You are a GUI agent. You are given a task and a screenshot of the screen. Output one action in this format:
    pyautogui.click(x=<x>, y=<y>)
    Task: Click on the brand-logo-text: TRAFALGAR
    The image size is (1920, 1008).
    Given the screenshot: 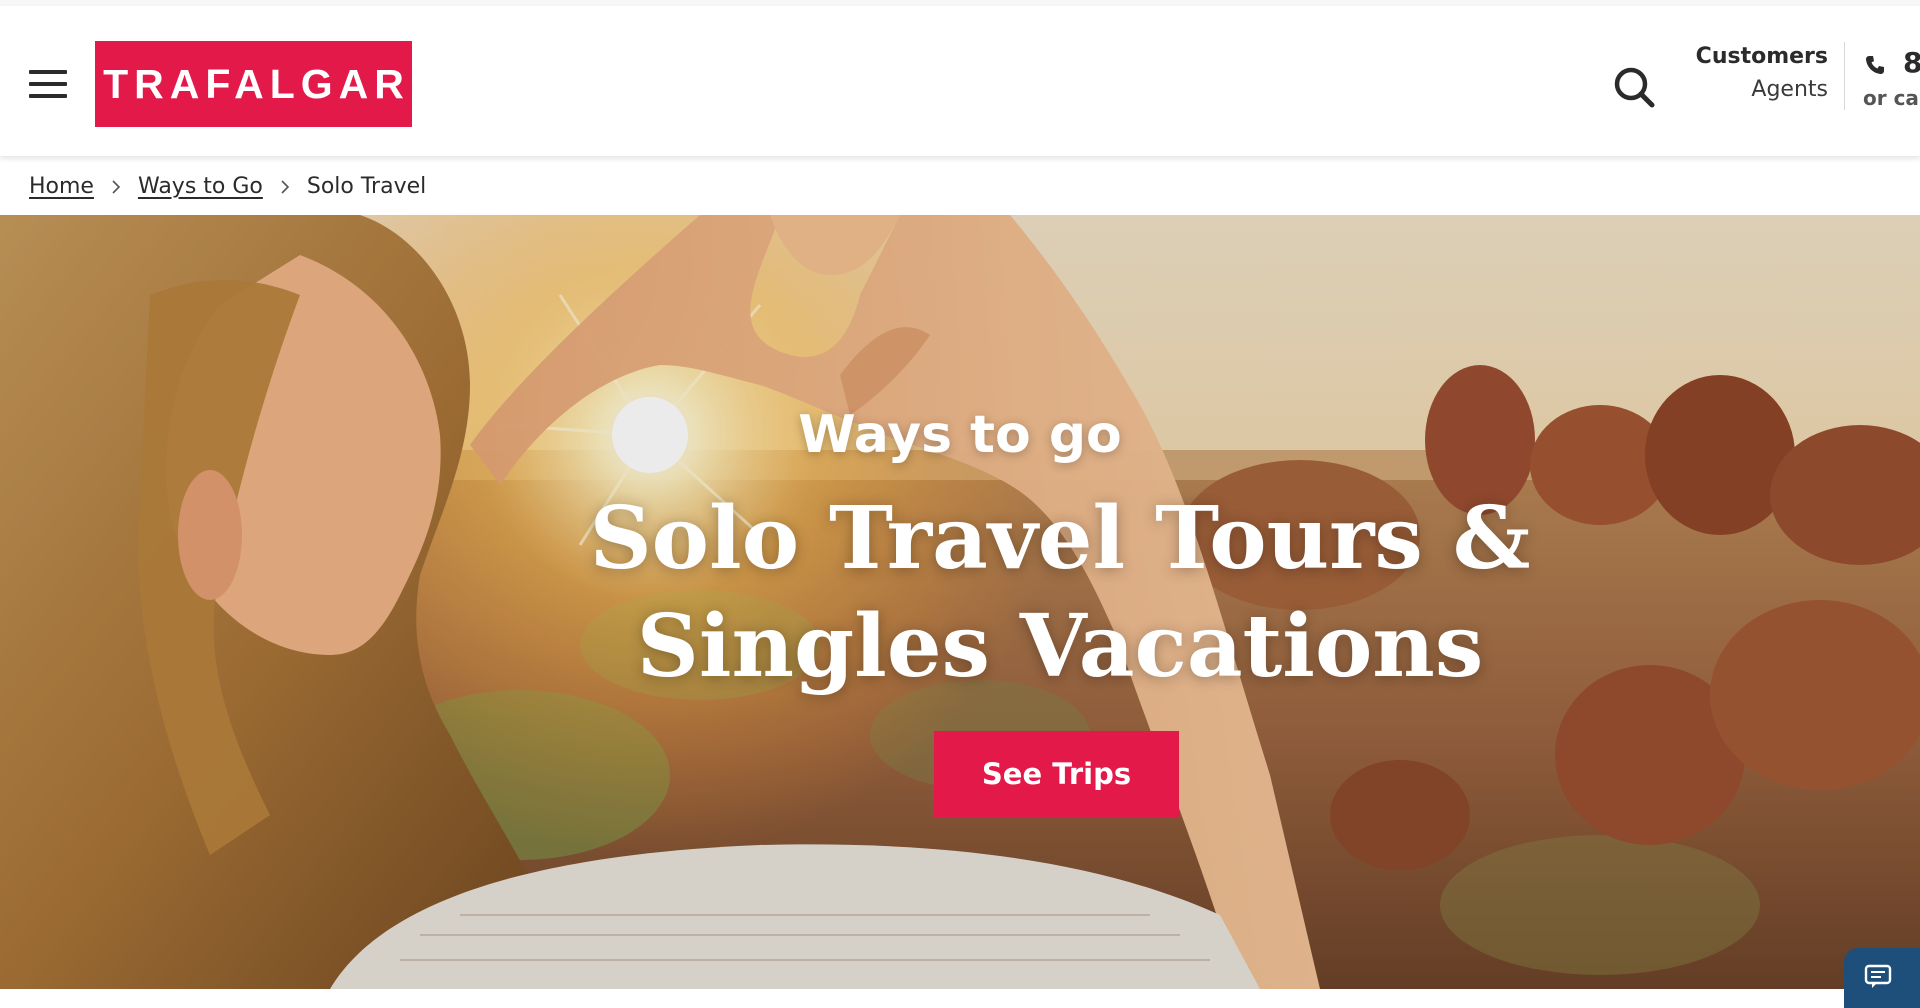 What is the action you would take?
    pyautogui.click(x=256, y=83)
    